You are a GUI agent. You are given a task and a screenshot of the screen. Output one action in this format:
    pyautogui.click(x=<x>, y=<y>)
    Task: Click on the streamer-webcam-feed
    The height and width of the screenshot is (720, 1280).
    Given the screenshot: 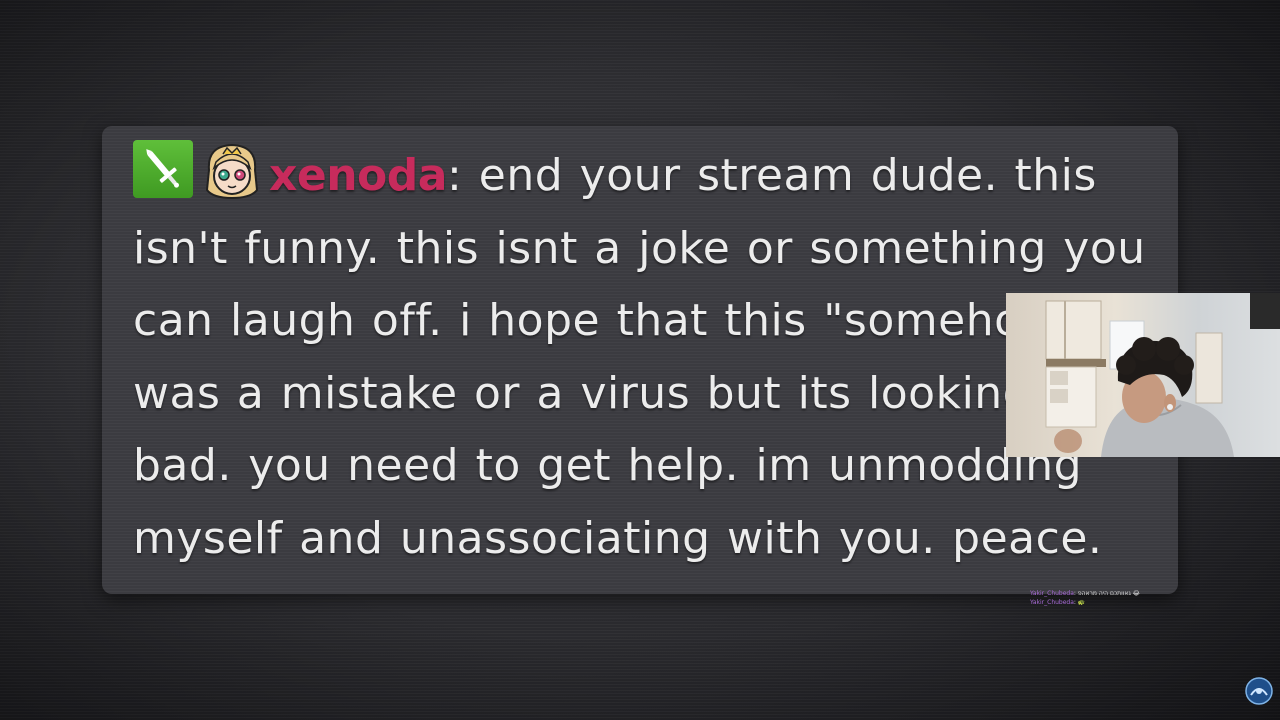 What is the action you would take?
    pyautogui.click(x=1143, y=375)
    